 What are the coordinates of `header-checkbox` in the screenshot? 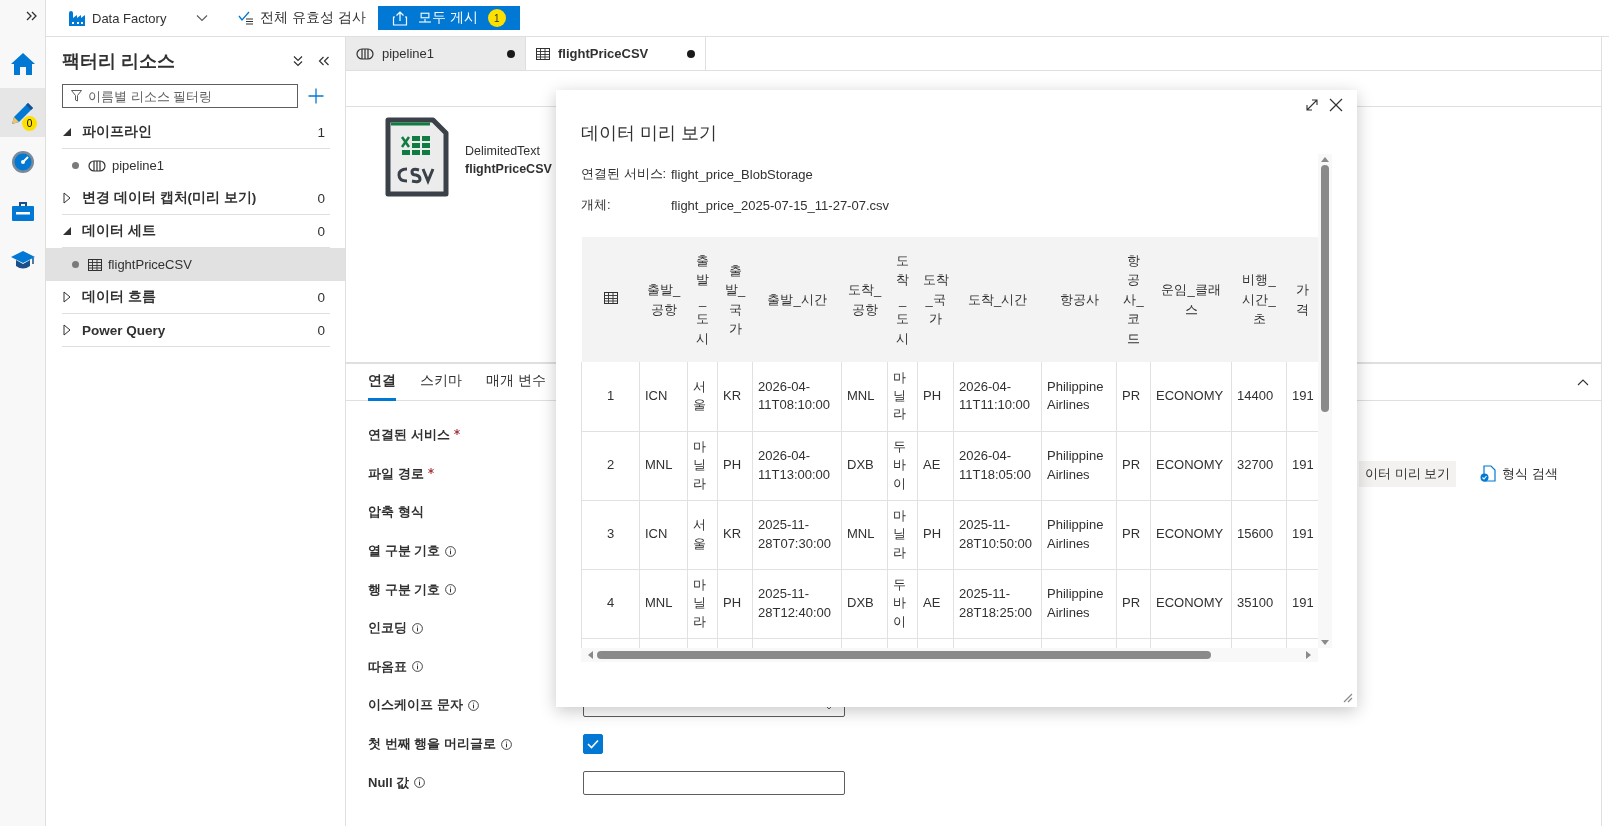 It's located at (593, 744).